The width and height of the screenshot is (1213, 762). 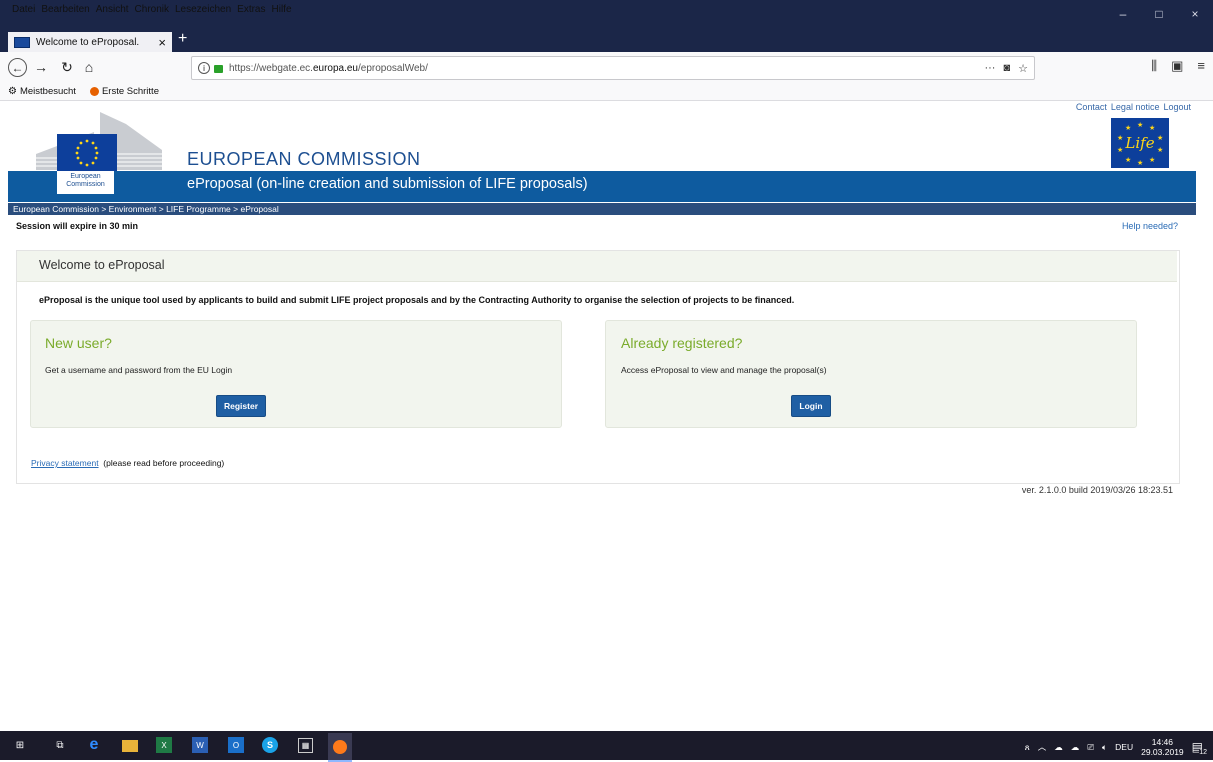 I want to click on browser-right-toolbar: ⫼ ▣ ≡, so click(x=1178, y=66).